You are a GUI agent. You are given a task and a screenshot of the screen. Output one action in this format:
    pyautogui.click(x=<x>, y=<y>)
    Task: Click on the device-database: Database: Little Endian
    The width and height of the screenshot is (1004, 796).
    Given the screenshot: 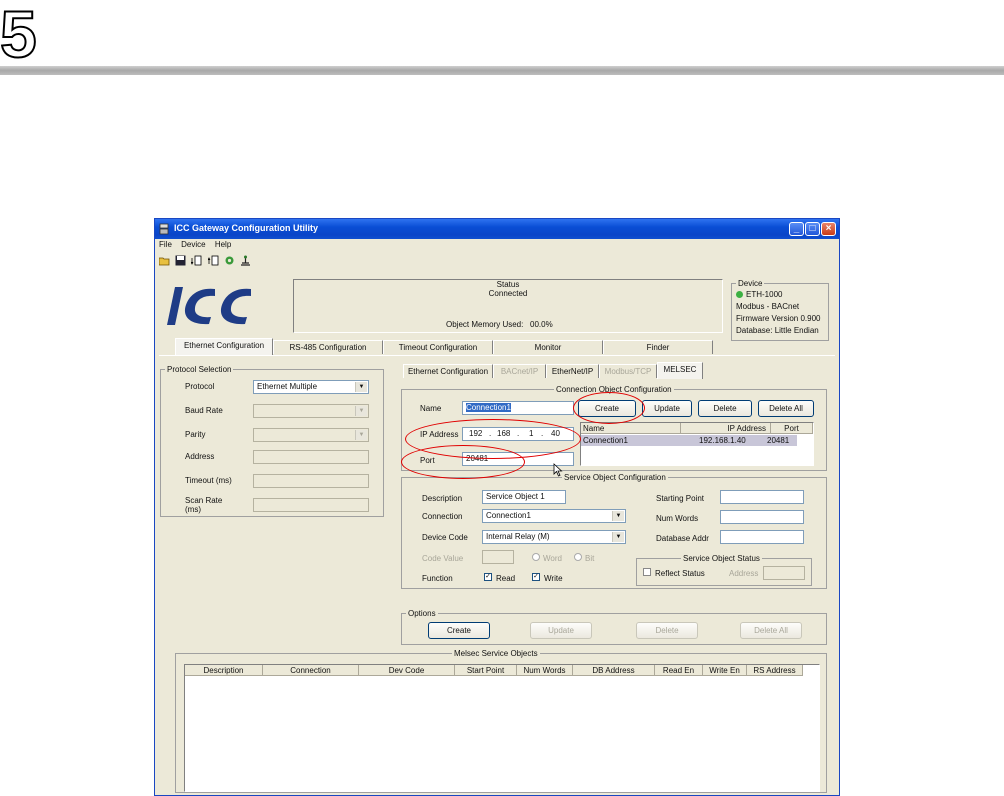 What is the action you would take?
    pyautogui.click(x=777, y=330)
    